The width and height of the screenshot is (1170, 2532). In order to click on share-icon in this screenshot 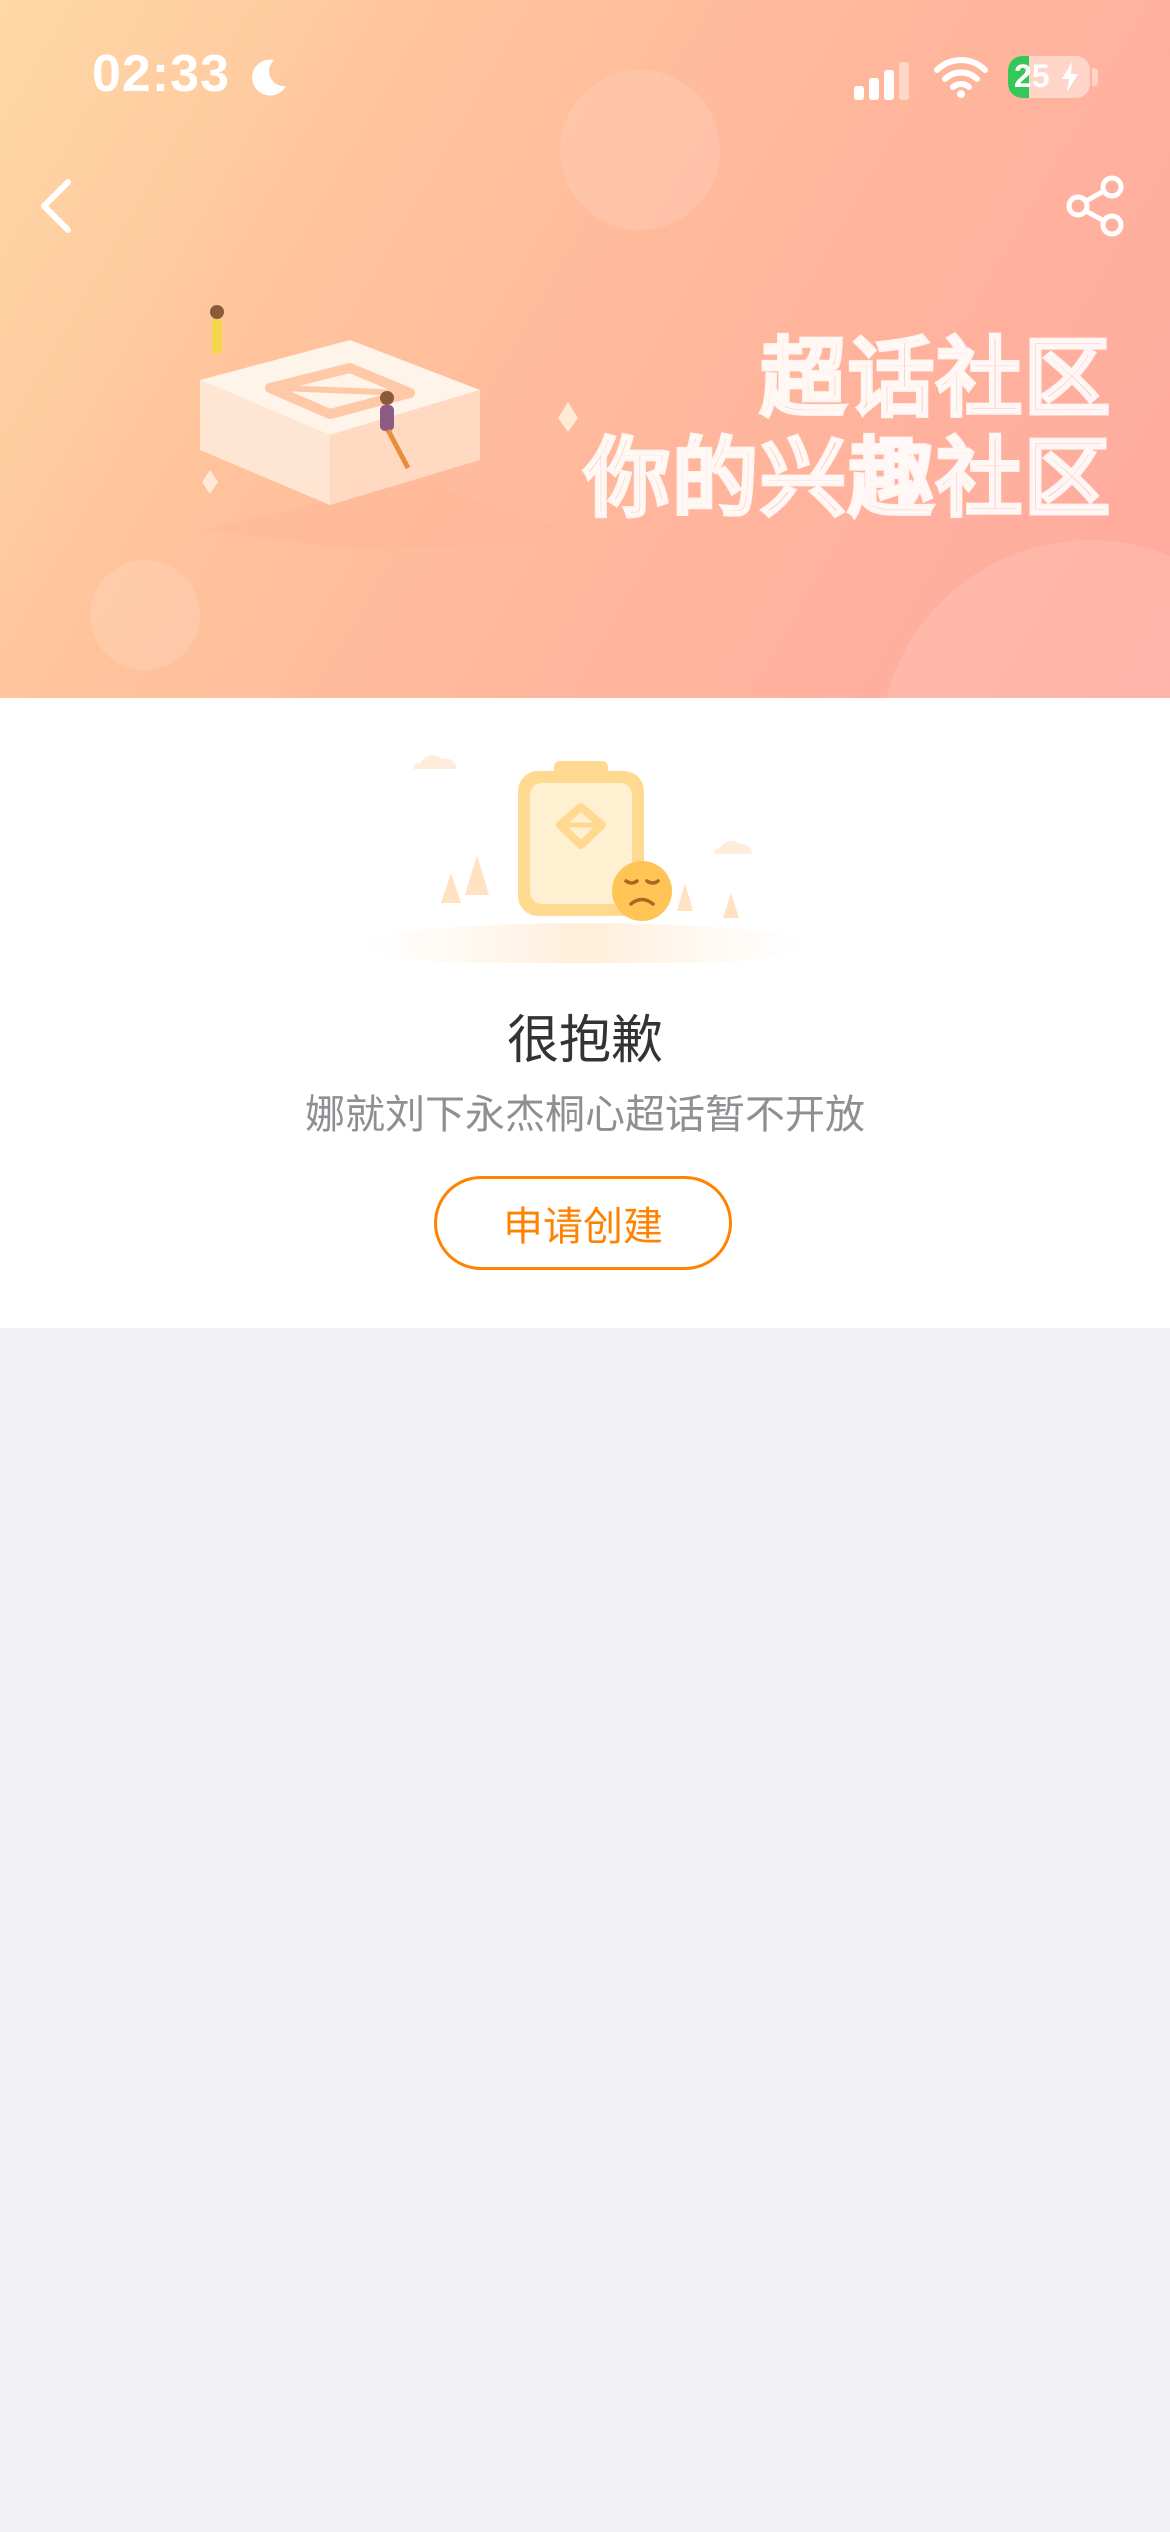, I will do `click(1095, 206)`.